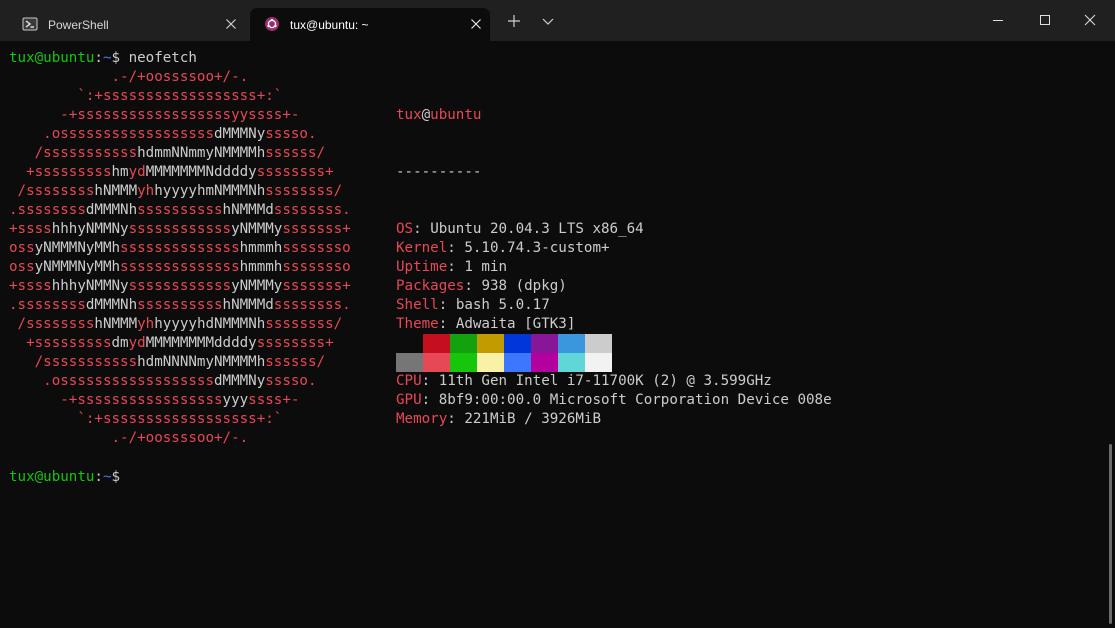 The height and width of the screenshot is (628, 1115). What do you see at coordinates (120, 343) in the screenshot?
I see `logo-segment: dm` at bounding box center [120, 343].